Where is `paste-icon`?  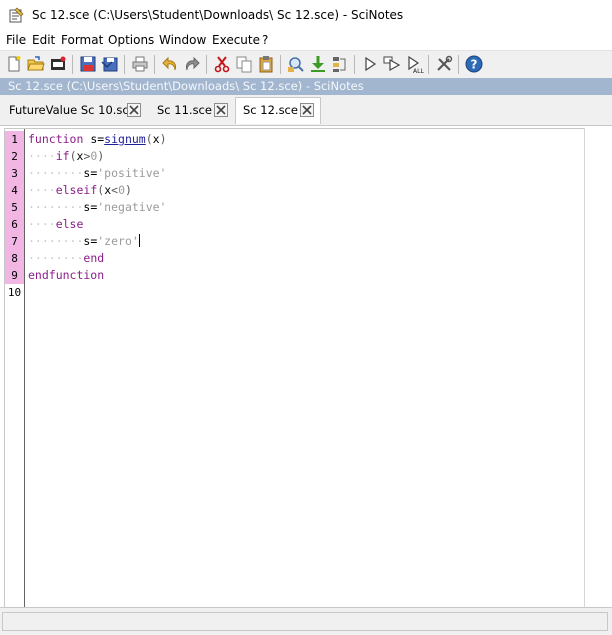 paste-icon is located at coordinates (266, 64).